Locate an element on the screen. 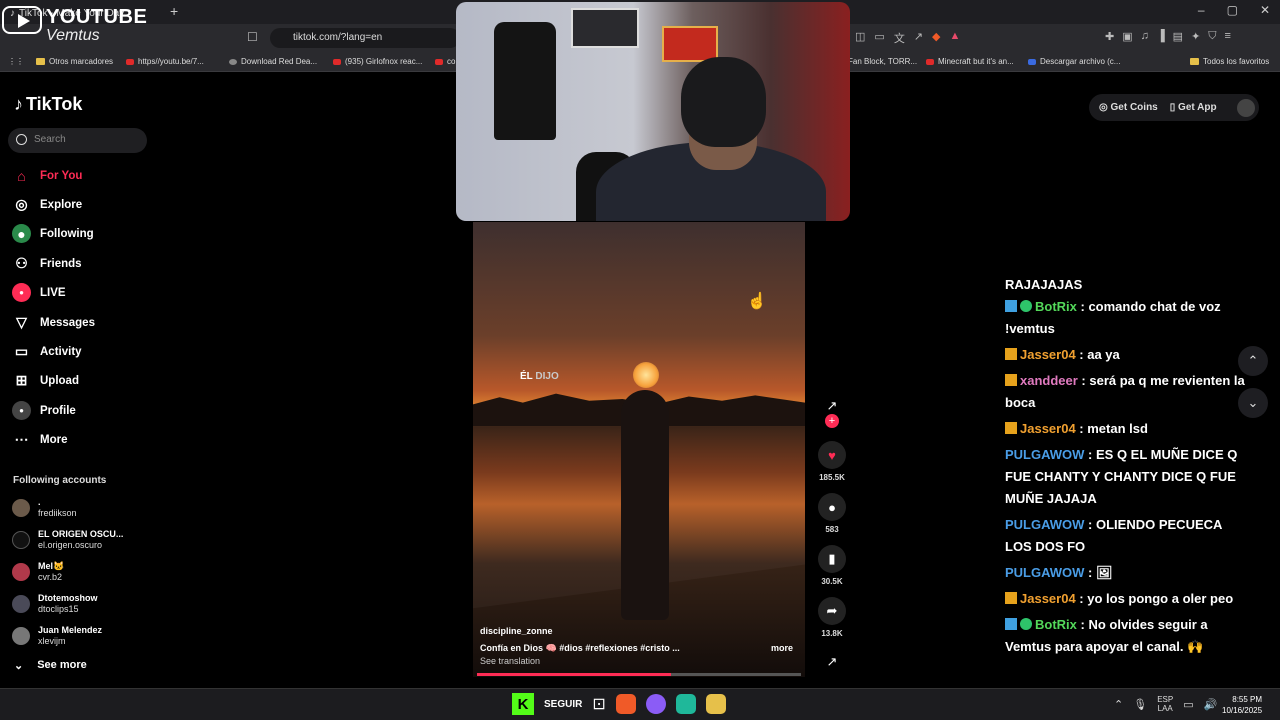 The width and height of the screenshot is (1280, 720). apps-icon: ⋮⋮ is located at coordinates (16, 61).